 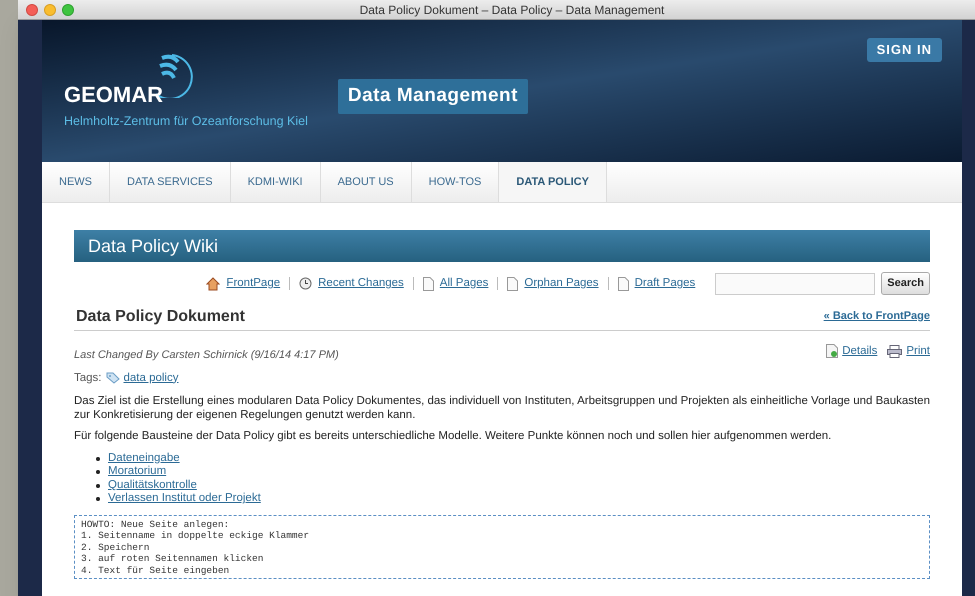 What do you see at coordinates (155, 524) in the screenshot?
I see `howto-line: HOWTO: Neue Seite anlegen:` at bounding box center [155, 524].